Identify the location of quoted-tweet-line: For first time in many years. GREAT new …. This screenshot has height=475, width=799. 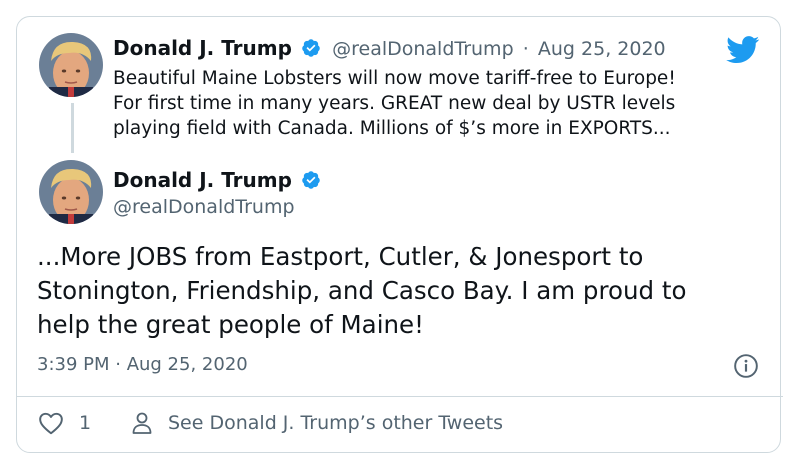
(394, 103).